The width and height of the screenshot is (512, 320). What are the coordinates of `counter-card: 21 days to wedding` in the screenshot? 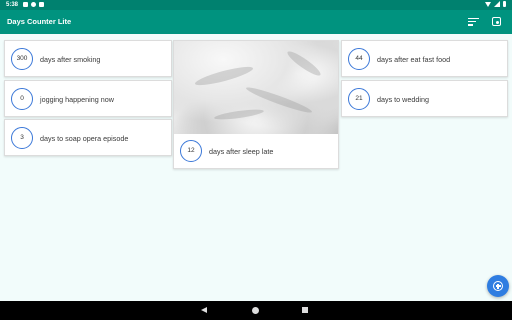 It's located at (424, 98).